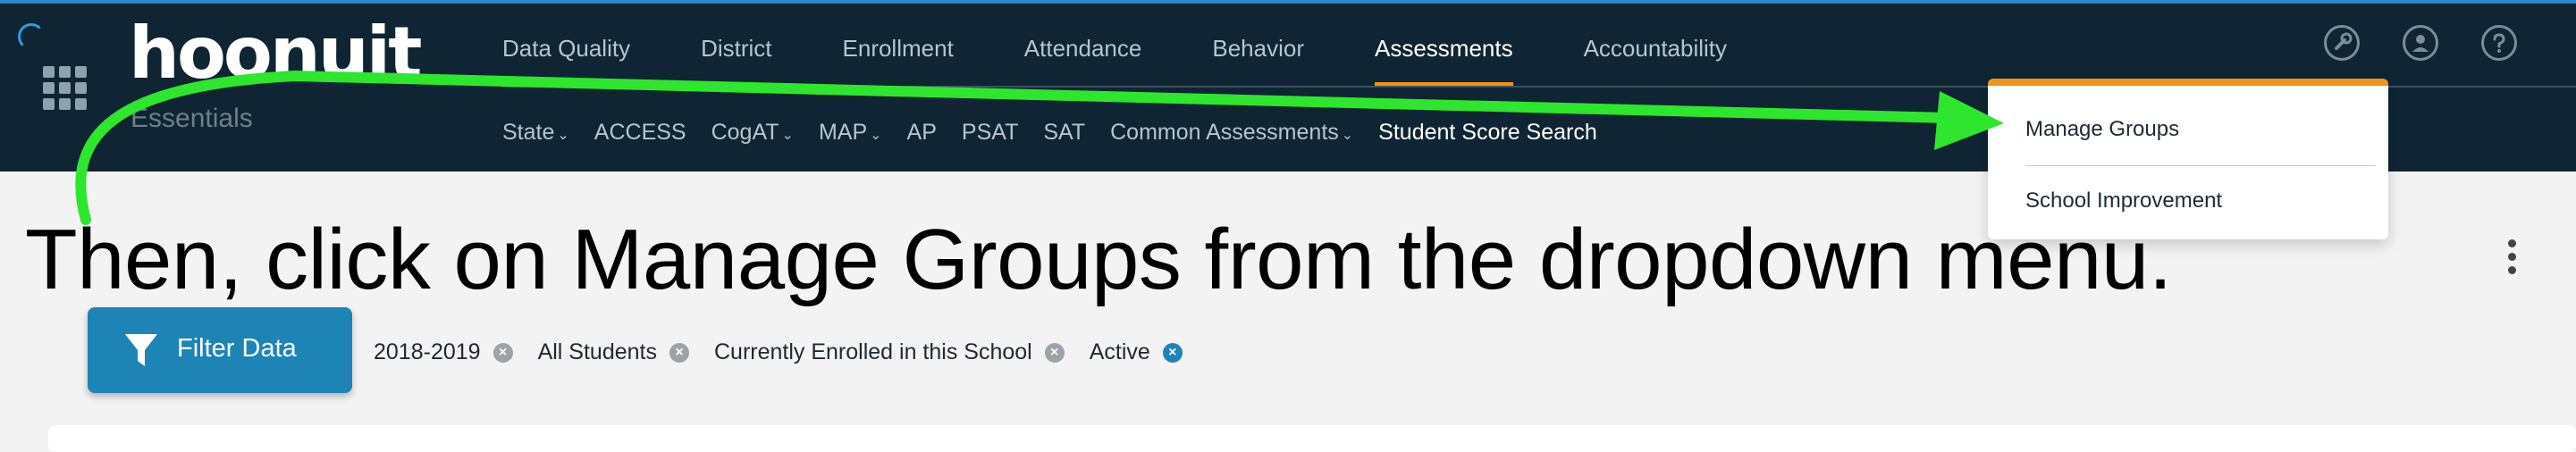 The width and height of the screenshot is (2576, 452). Describe the element at coordinates (1258, 59) in the screenshot. I see `nav-behavior: Behavior` at that location.